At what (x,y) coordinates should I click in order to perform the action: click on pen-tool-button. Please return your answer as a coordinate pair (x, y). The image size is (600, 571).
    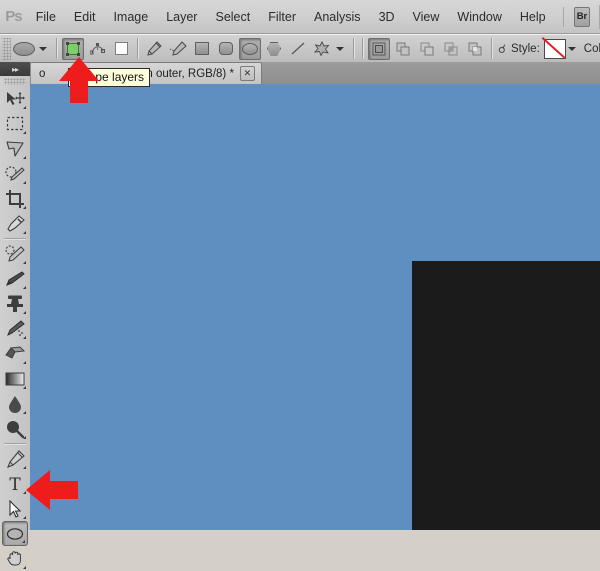
    Looking at the image, I should click on (154, 49).